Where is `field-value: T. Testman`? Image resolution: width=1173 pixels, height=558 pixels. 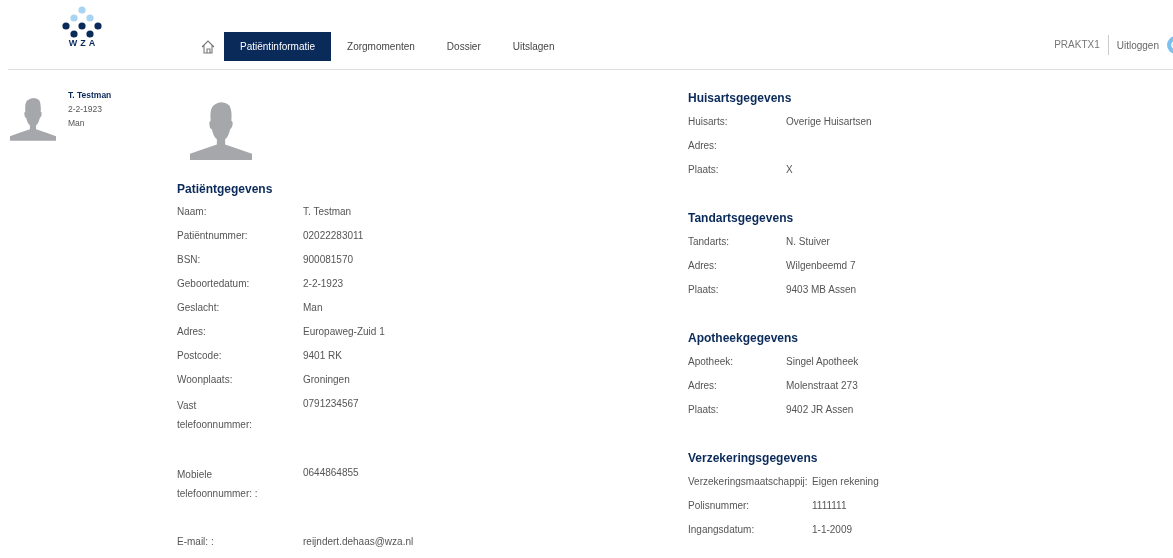
field-value: T. Testman is located at coordinates (328, 212).